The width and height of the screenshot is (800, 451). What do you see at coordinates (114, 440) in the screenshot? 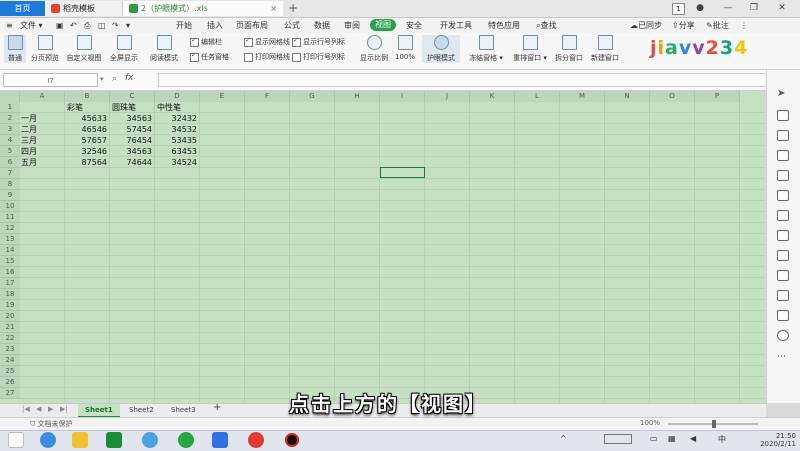
I see `media-app-icon` at bounding box center [114, 440].